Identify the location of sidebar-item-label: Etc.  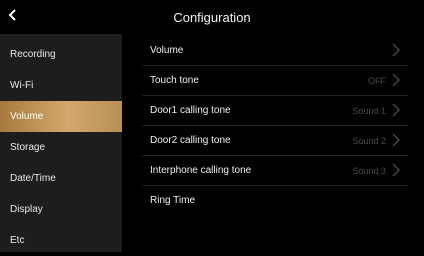
(17, 240).